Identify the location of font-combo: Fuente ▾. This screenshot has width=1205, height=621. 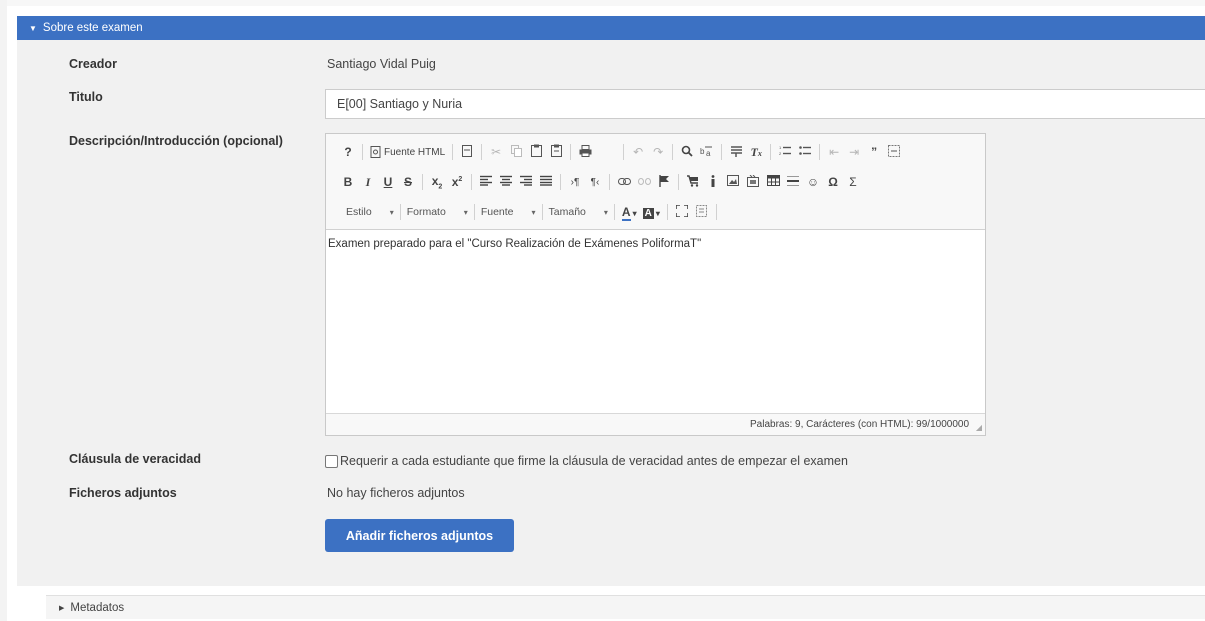
(508, 212).